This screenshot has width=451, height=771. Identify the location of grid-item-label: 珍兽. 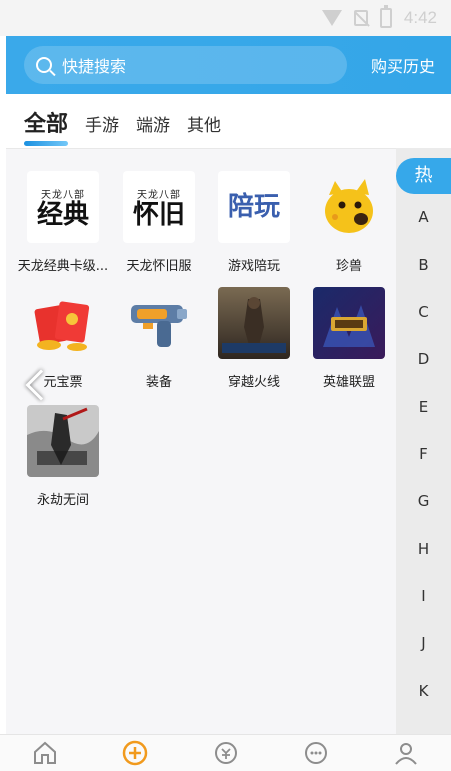
(348, 266).